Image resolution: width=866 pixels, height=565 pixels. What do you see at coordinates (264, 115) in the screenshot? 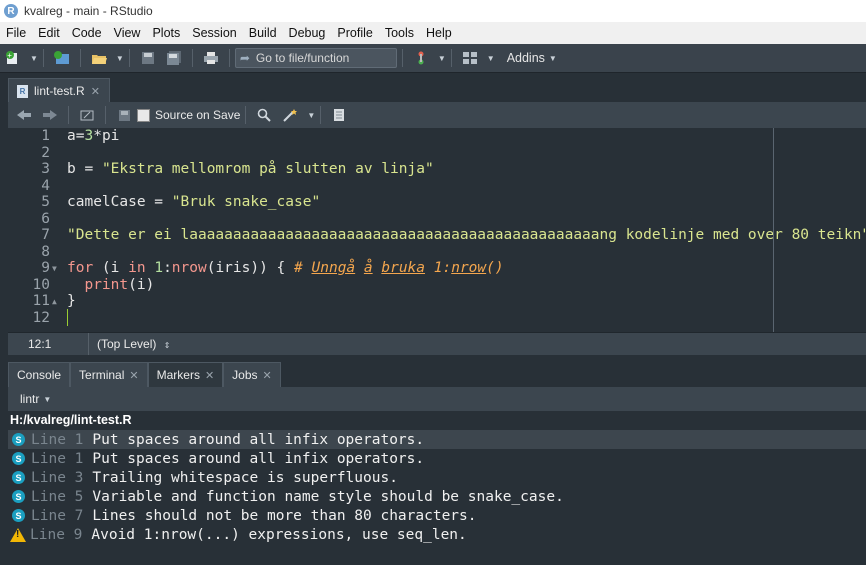
I see `search-icon` at bounding box center [264, 115].